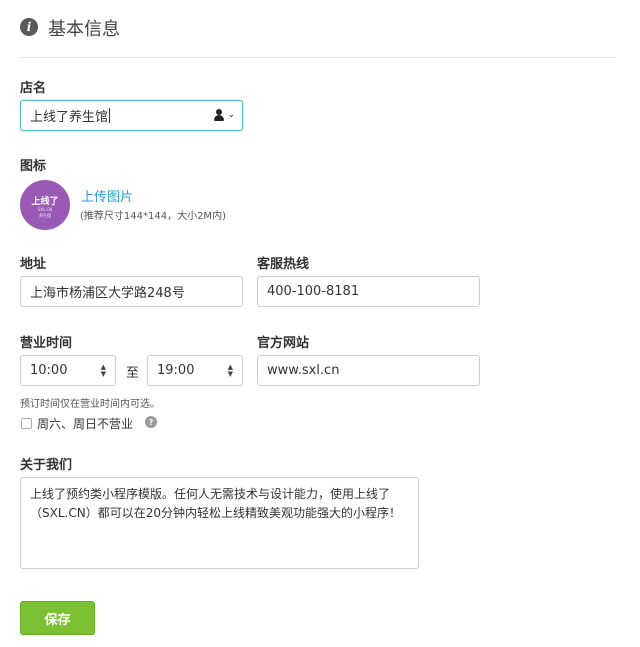  Describe the element at coordinates (45, 209) in the screenshot. I see `avatar-subtext: SXL.CN` at that location.